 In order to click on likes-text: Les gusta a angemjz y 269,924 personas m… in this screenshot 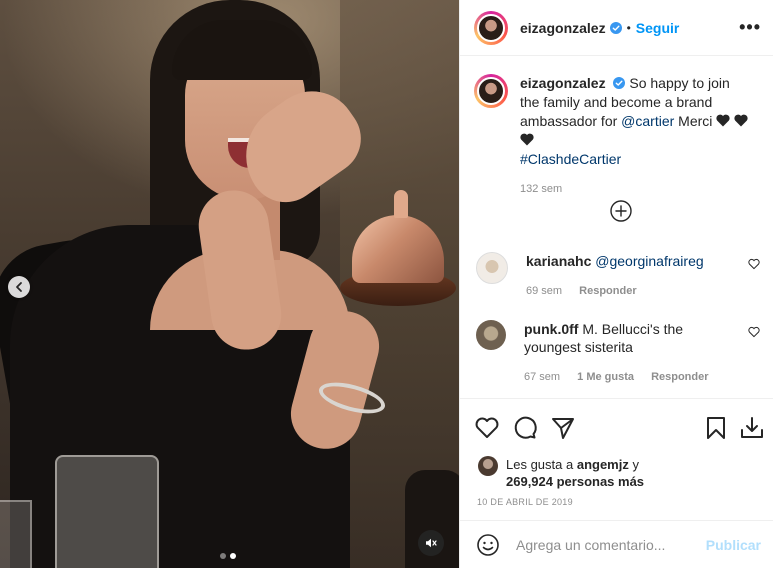, I will do `click(575, 473)`.